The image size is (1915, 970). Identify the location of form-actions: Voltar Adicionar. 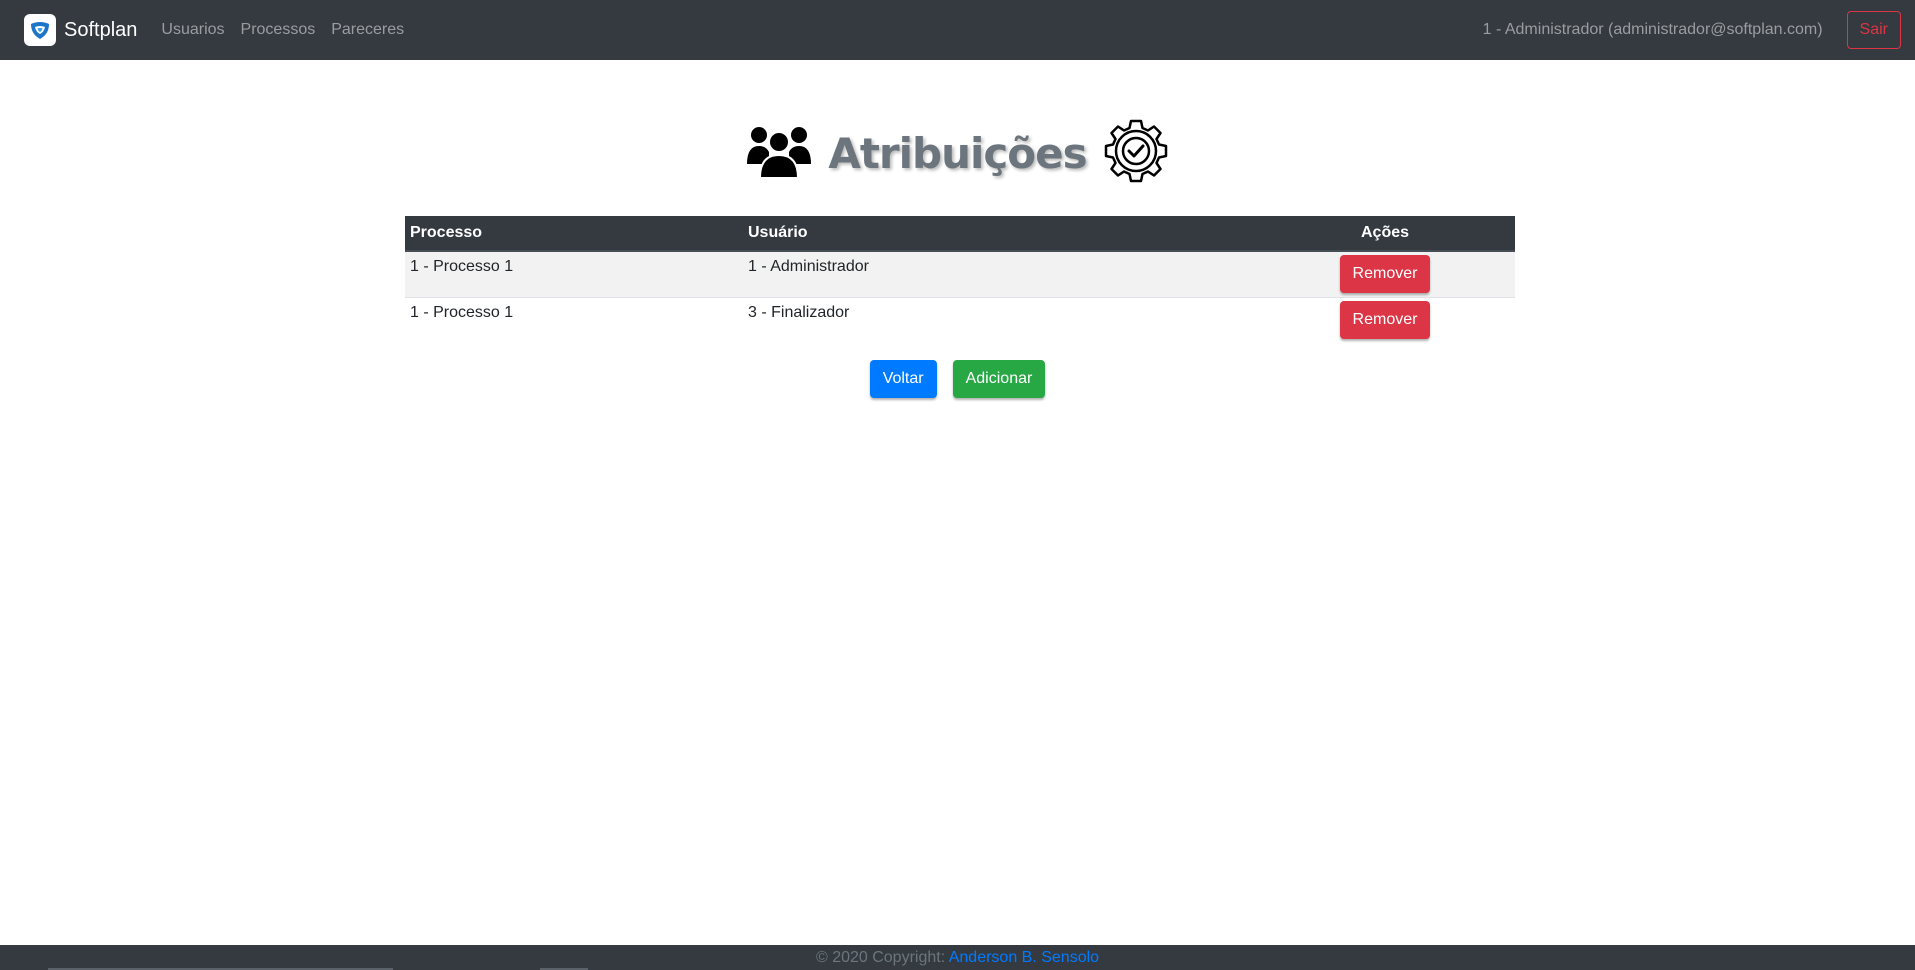
(957, 379).